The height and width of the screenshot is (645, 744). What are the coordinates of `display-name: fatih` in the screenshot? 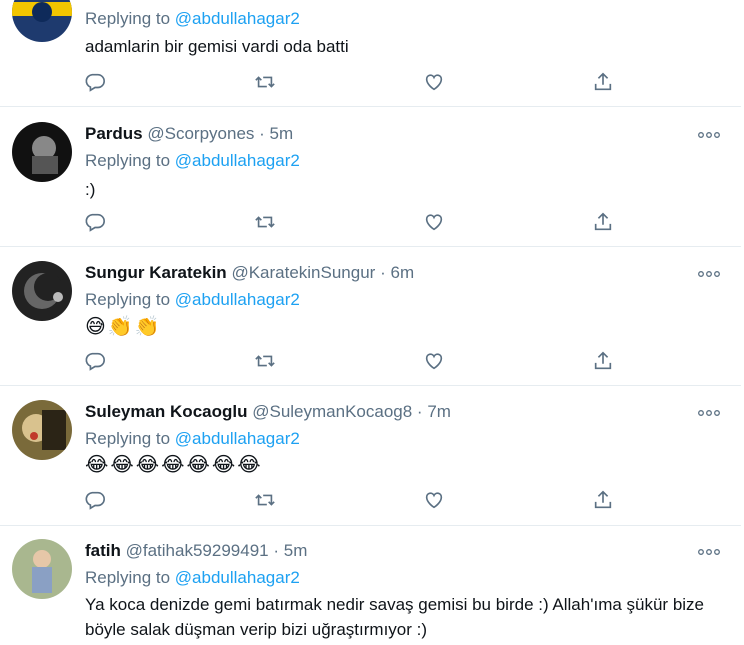 It's located at (103, 550).